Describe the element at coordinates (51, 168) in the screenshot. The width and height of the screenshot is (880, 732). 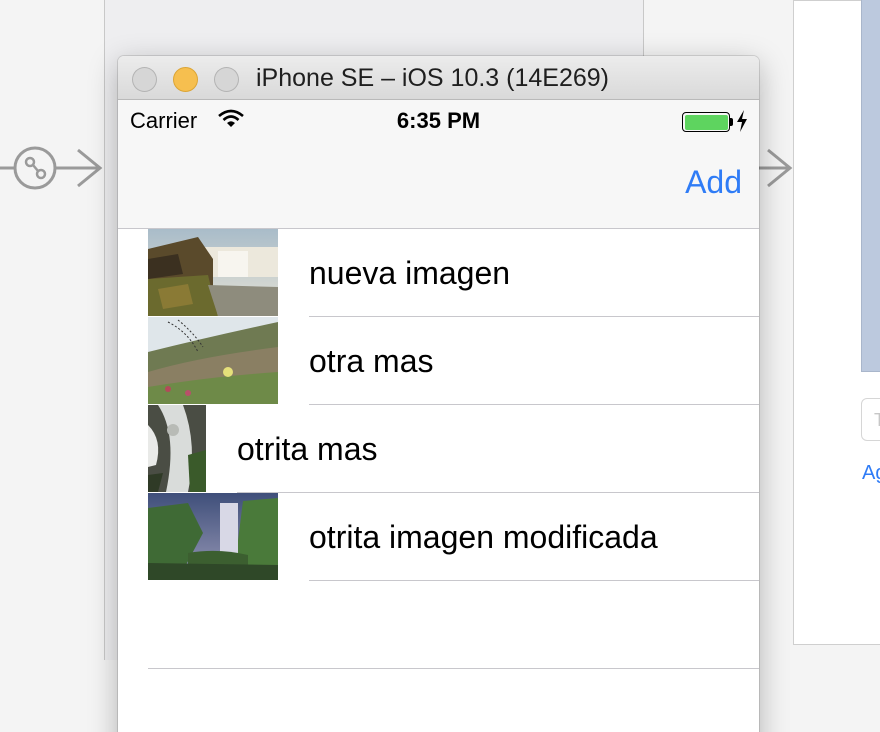
I see `segue-arrow-icon` at that location.